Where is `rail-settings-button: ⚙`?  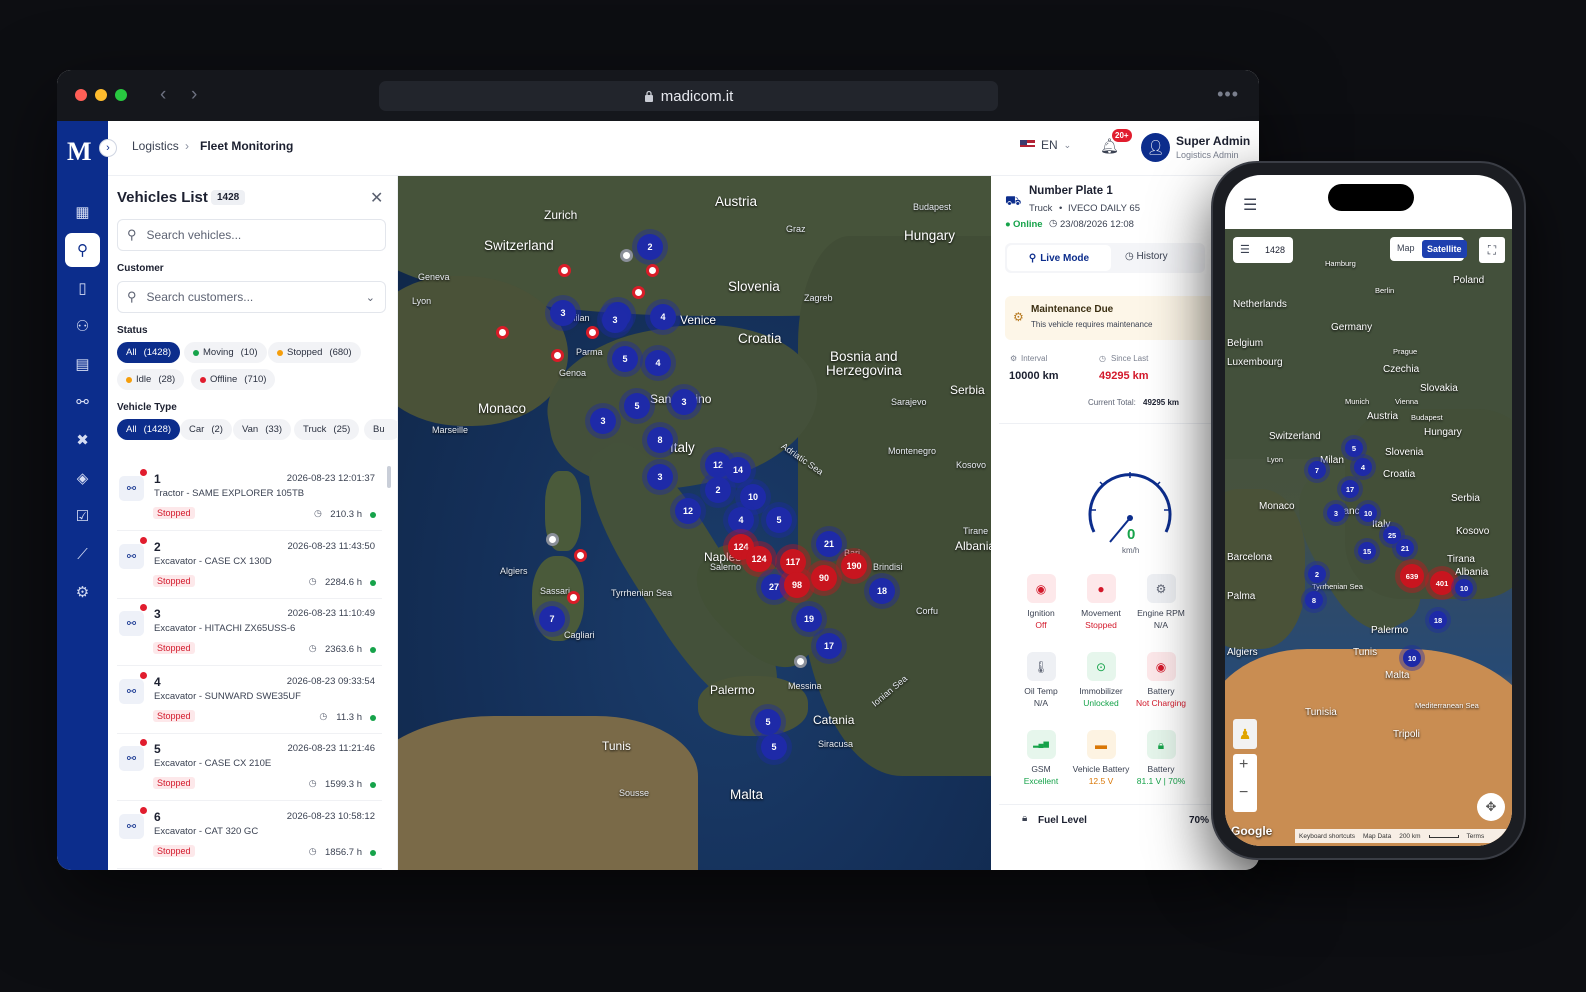 rail-settings-button: ⚙ is located at coordinates (82, 592).